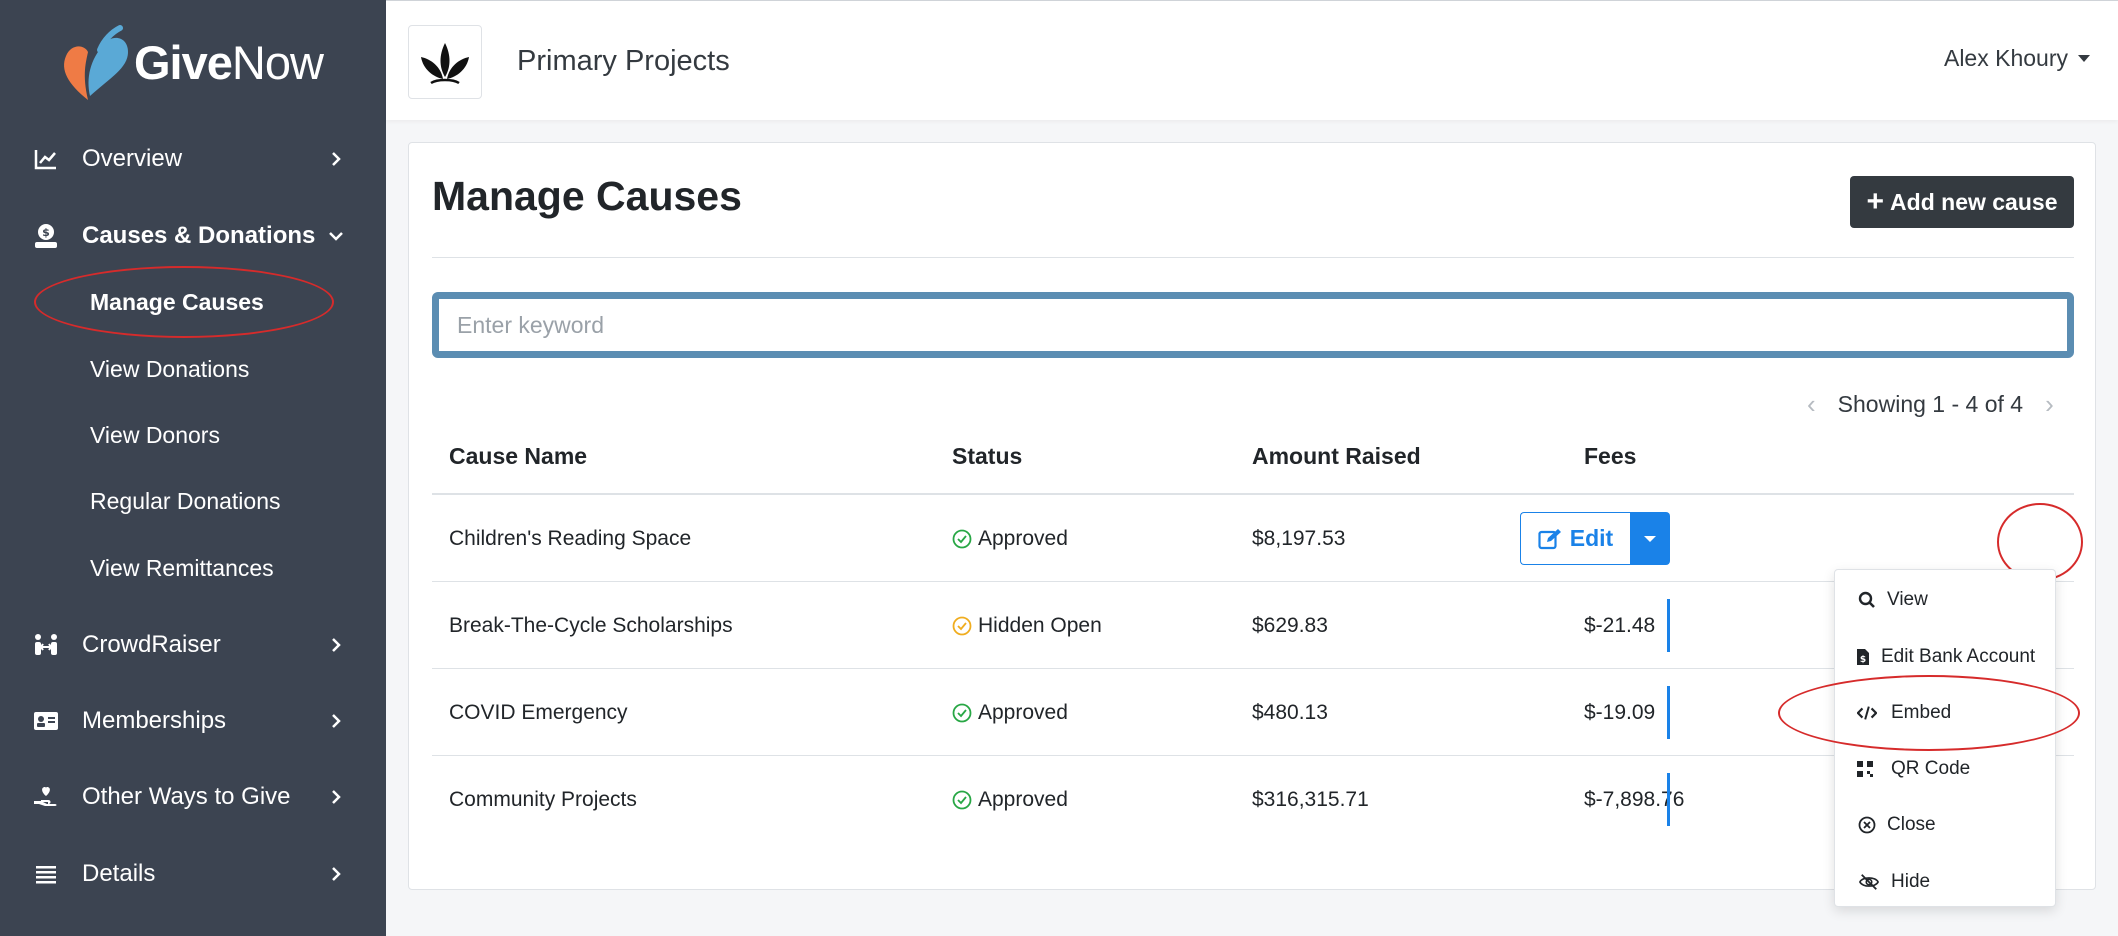  I want to click on menu-item-label: Hide, so click(1911, 881).